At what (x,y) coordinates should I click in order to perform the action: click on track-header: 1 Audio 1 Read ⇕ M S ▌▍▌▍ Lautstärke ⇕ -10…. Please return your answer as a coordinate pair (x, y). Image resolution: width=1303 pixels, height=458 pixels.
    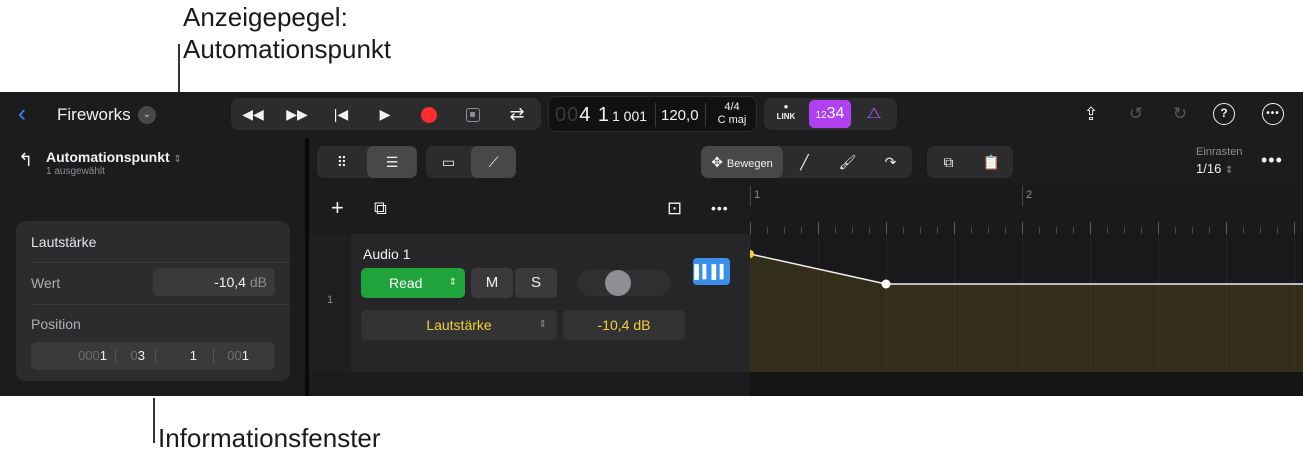
    Looking at the image, I should click on (529, 303).